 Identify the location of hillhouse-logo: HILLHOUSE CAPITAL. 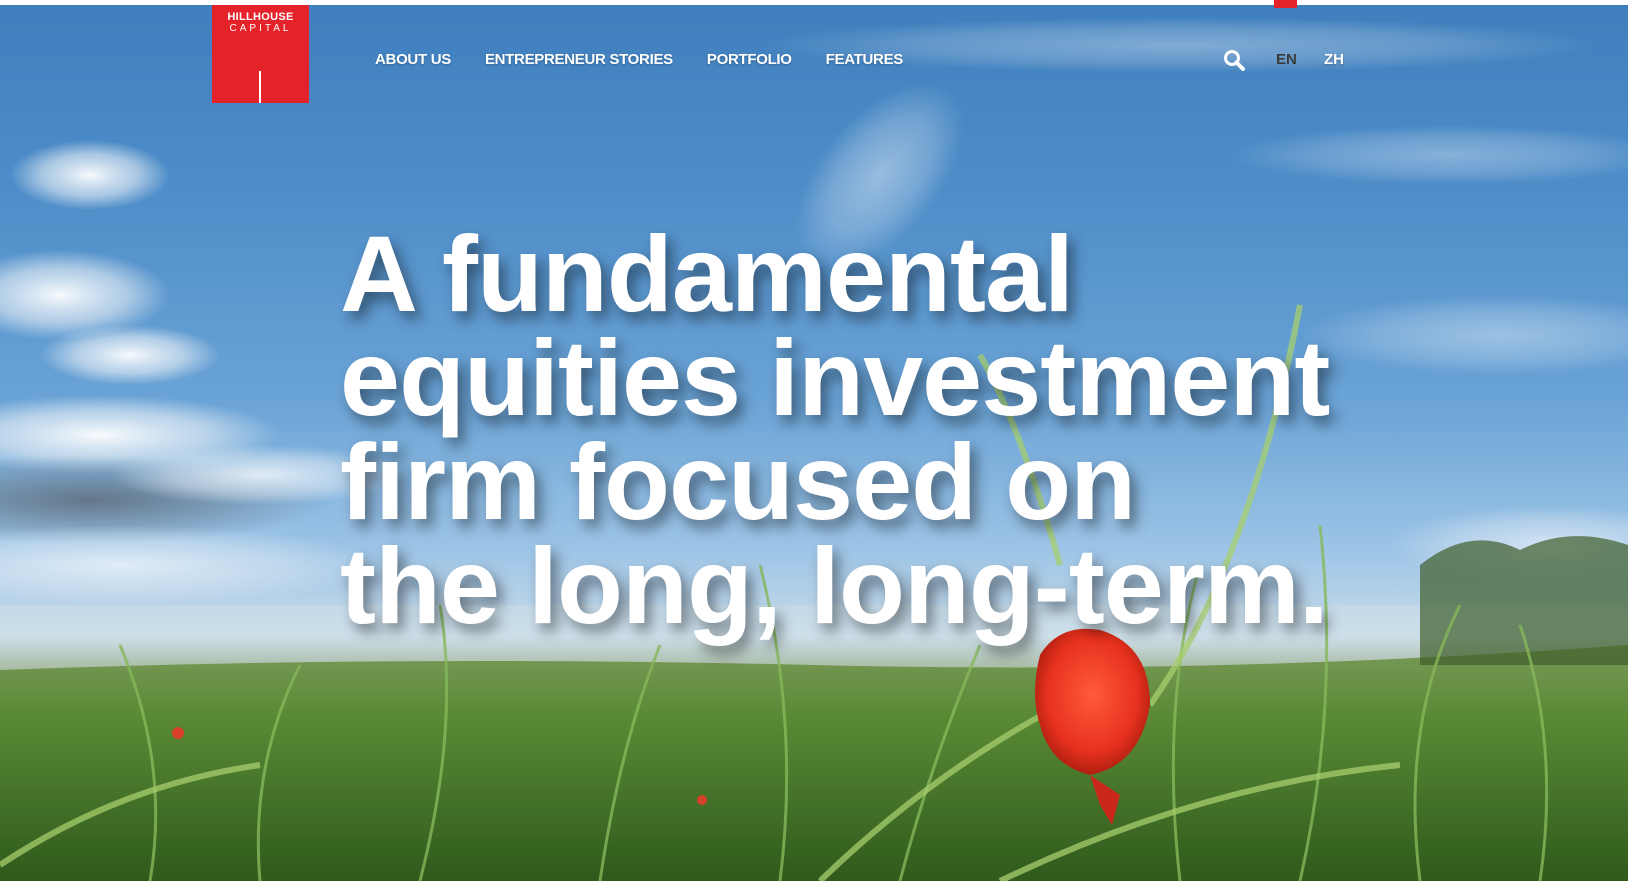
(260, 54).